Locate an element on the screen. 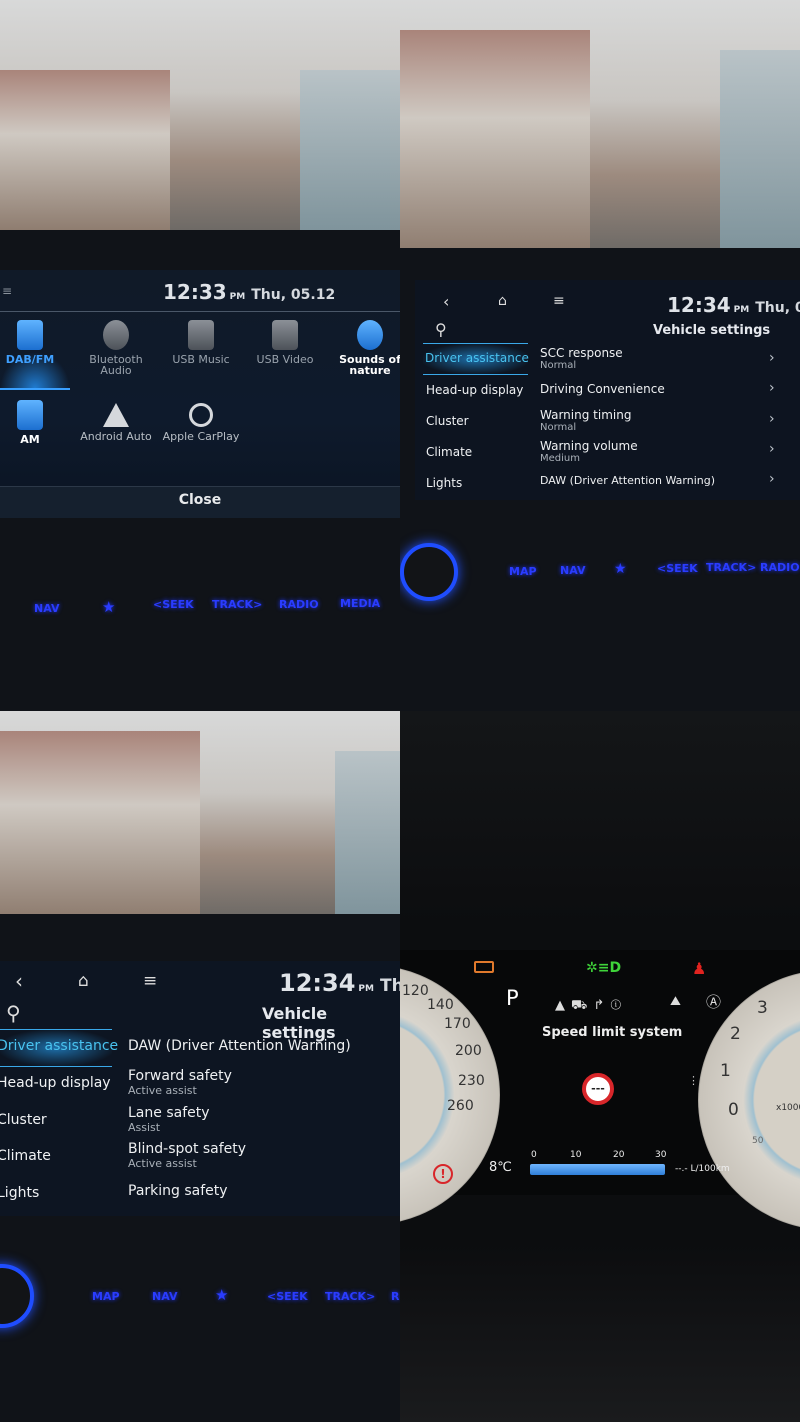  setting-parking-safety: Parking safety is located at coordinates (178, 1191).